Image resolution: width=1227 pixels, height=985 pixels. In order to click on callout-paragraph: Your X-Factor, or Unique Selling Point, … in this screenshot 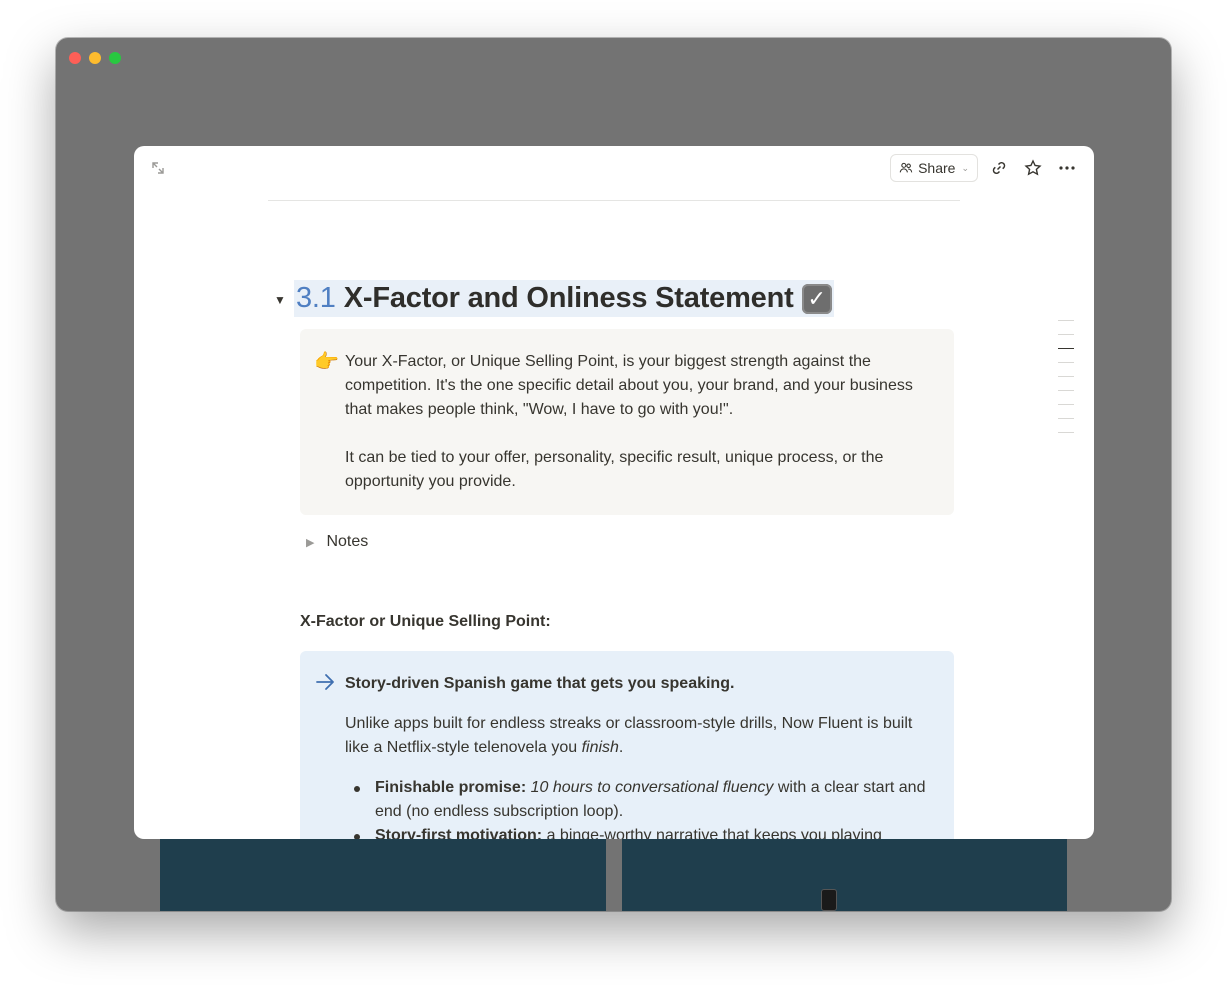, I will do `click(629, 385)`.